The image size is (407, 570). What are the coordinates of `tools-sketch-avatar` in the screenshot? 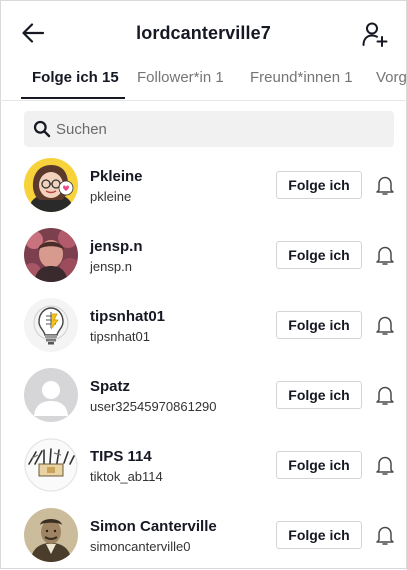 It's located at (51, 465).